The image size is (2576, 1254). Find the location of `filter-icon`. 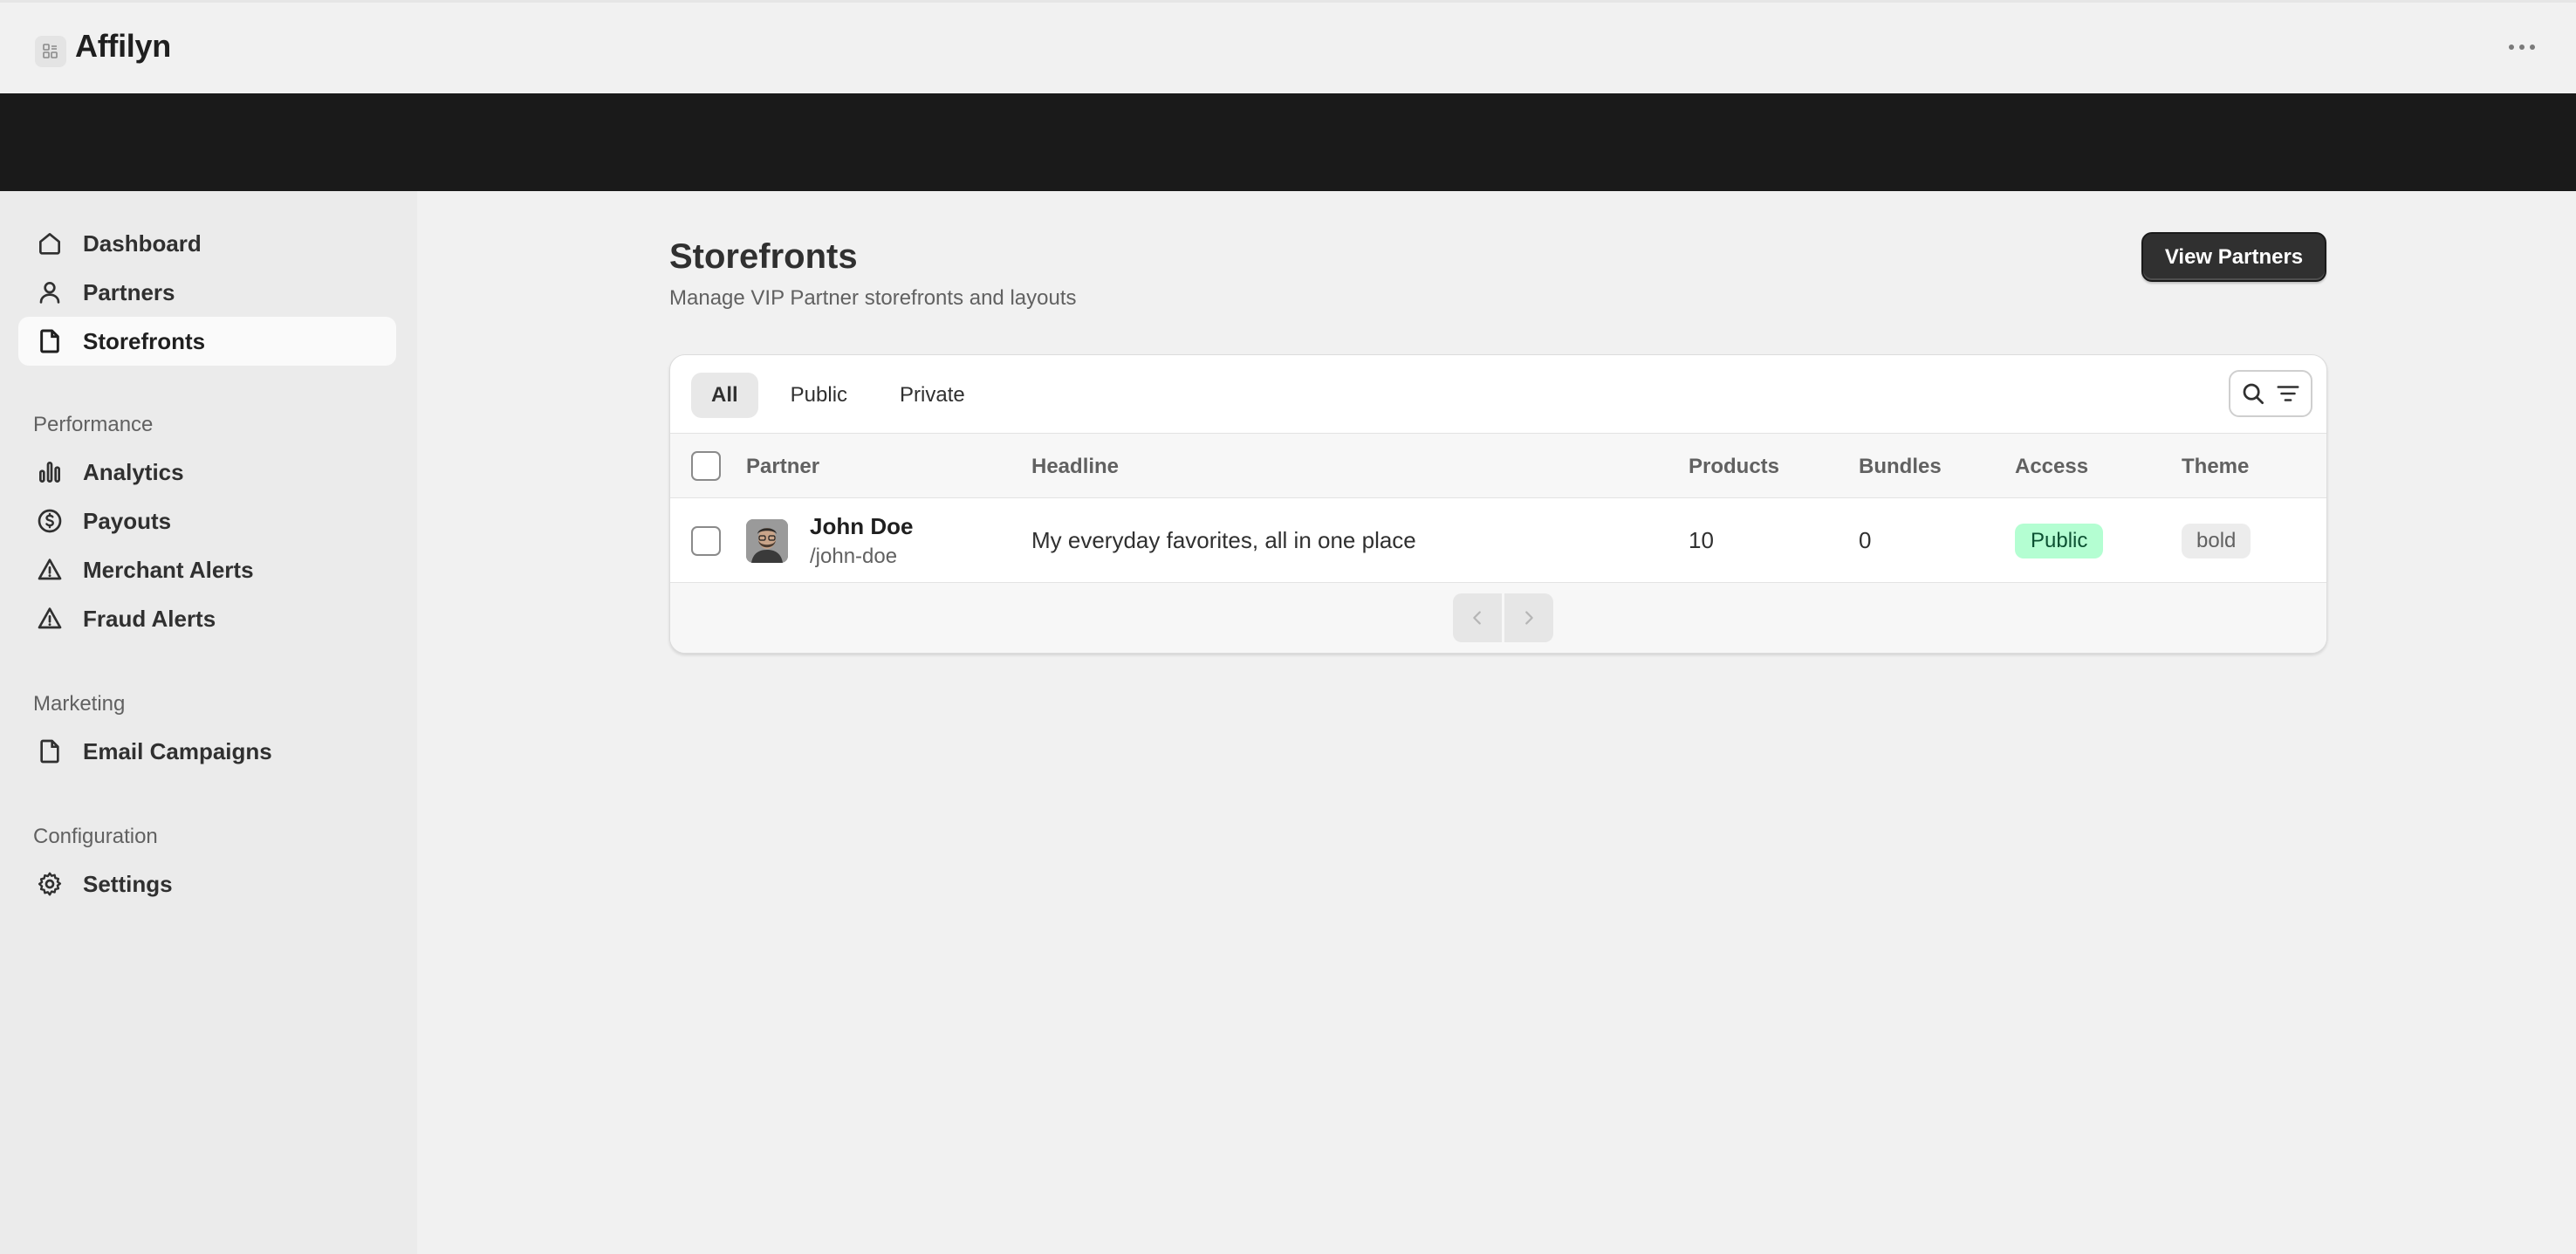

filter-icon is located at coordinates (2288, 393).